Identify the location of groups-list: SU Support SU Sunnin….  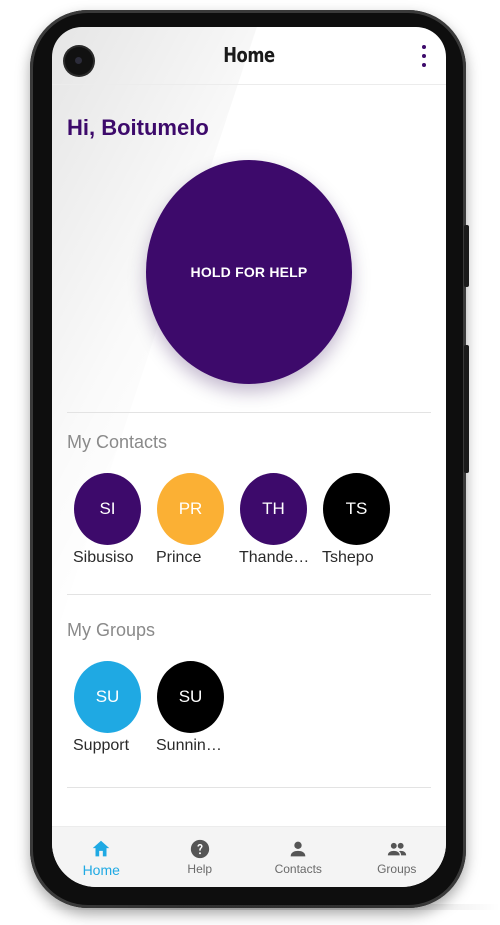
(148, 708).